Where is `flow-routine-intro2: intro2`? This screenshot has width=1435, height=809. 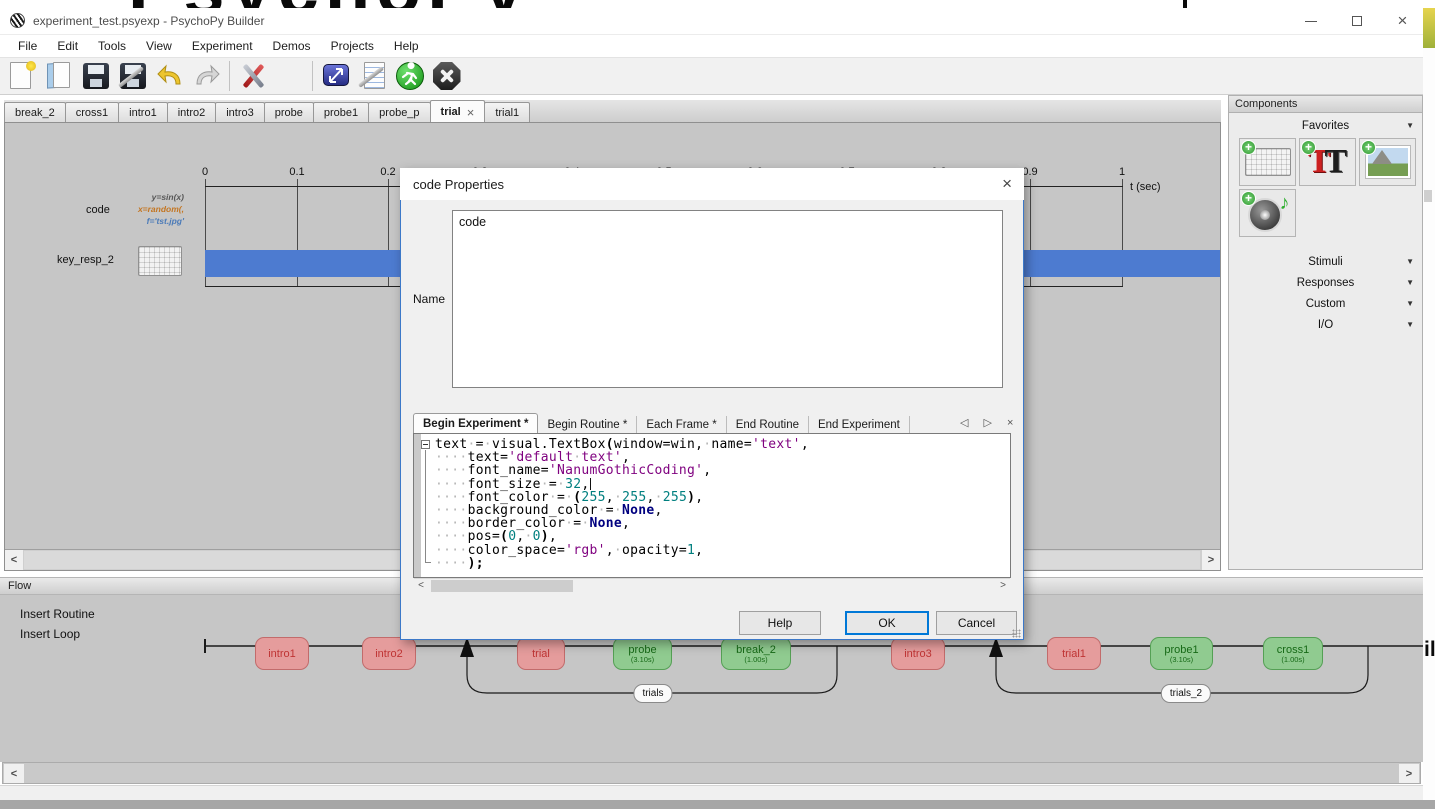
flow-routine-intro2: intro2 is located at coordinates (389, 653).